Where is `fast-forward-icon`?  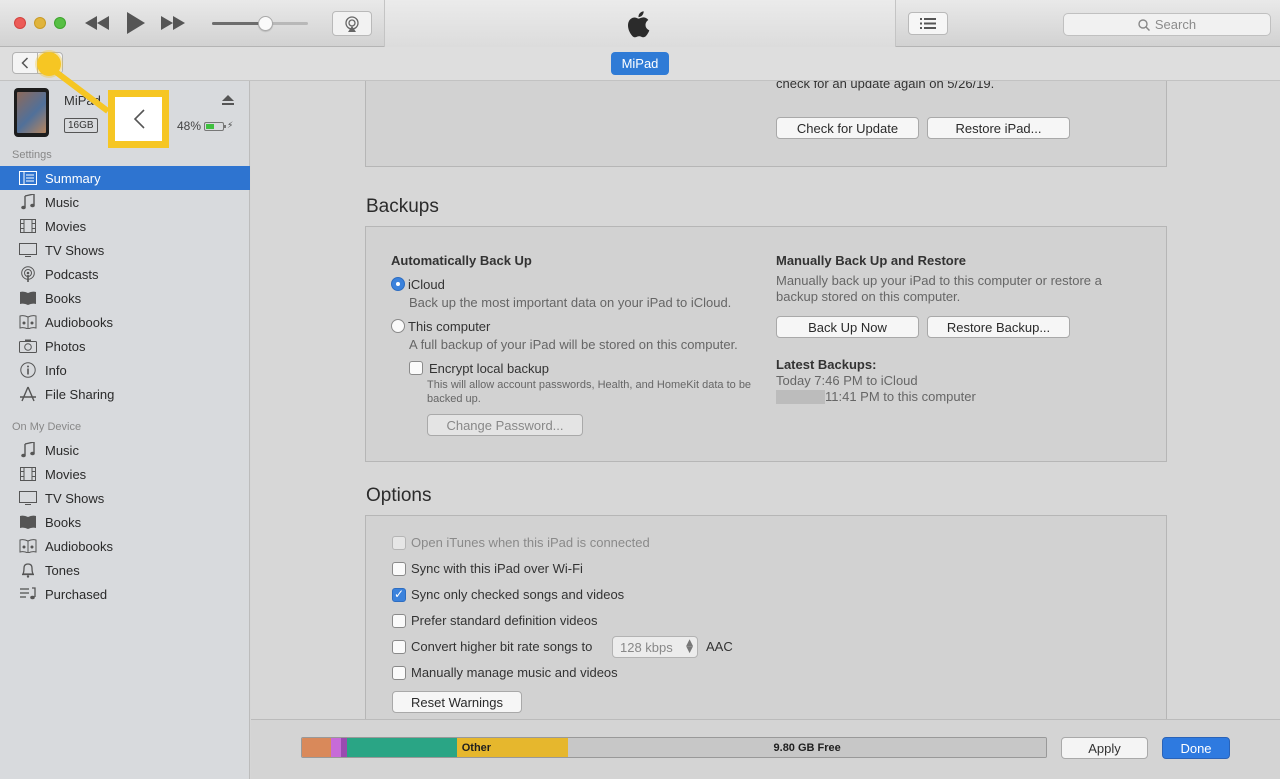 fast-forward-icon is located at coordinates (173, 23).